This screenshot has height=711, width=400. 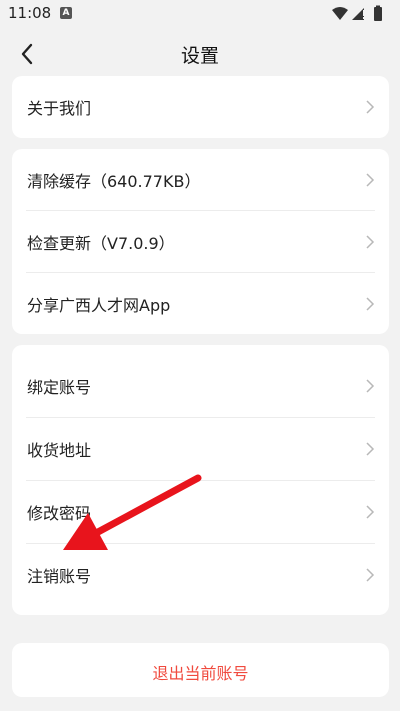 I want to click on settings-item-label: 收货地址, so click(x=59, y=450).